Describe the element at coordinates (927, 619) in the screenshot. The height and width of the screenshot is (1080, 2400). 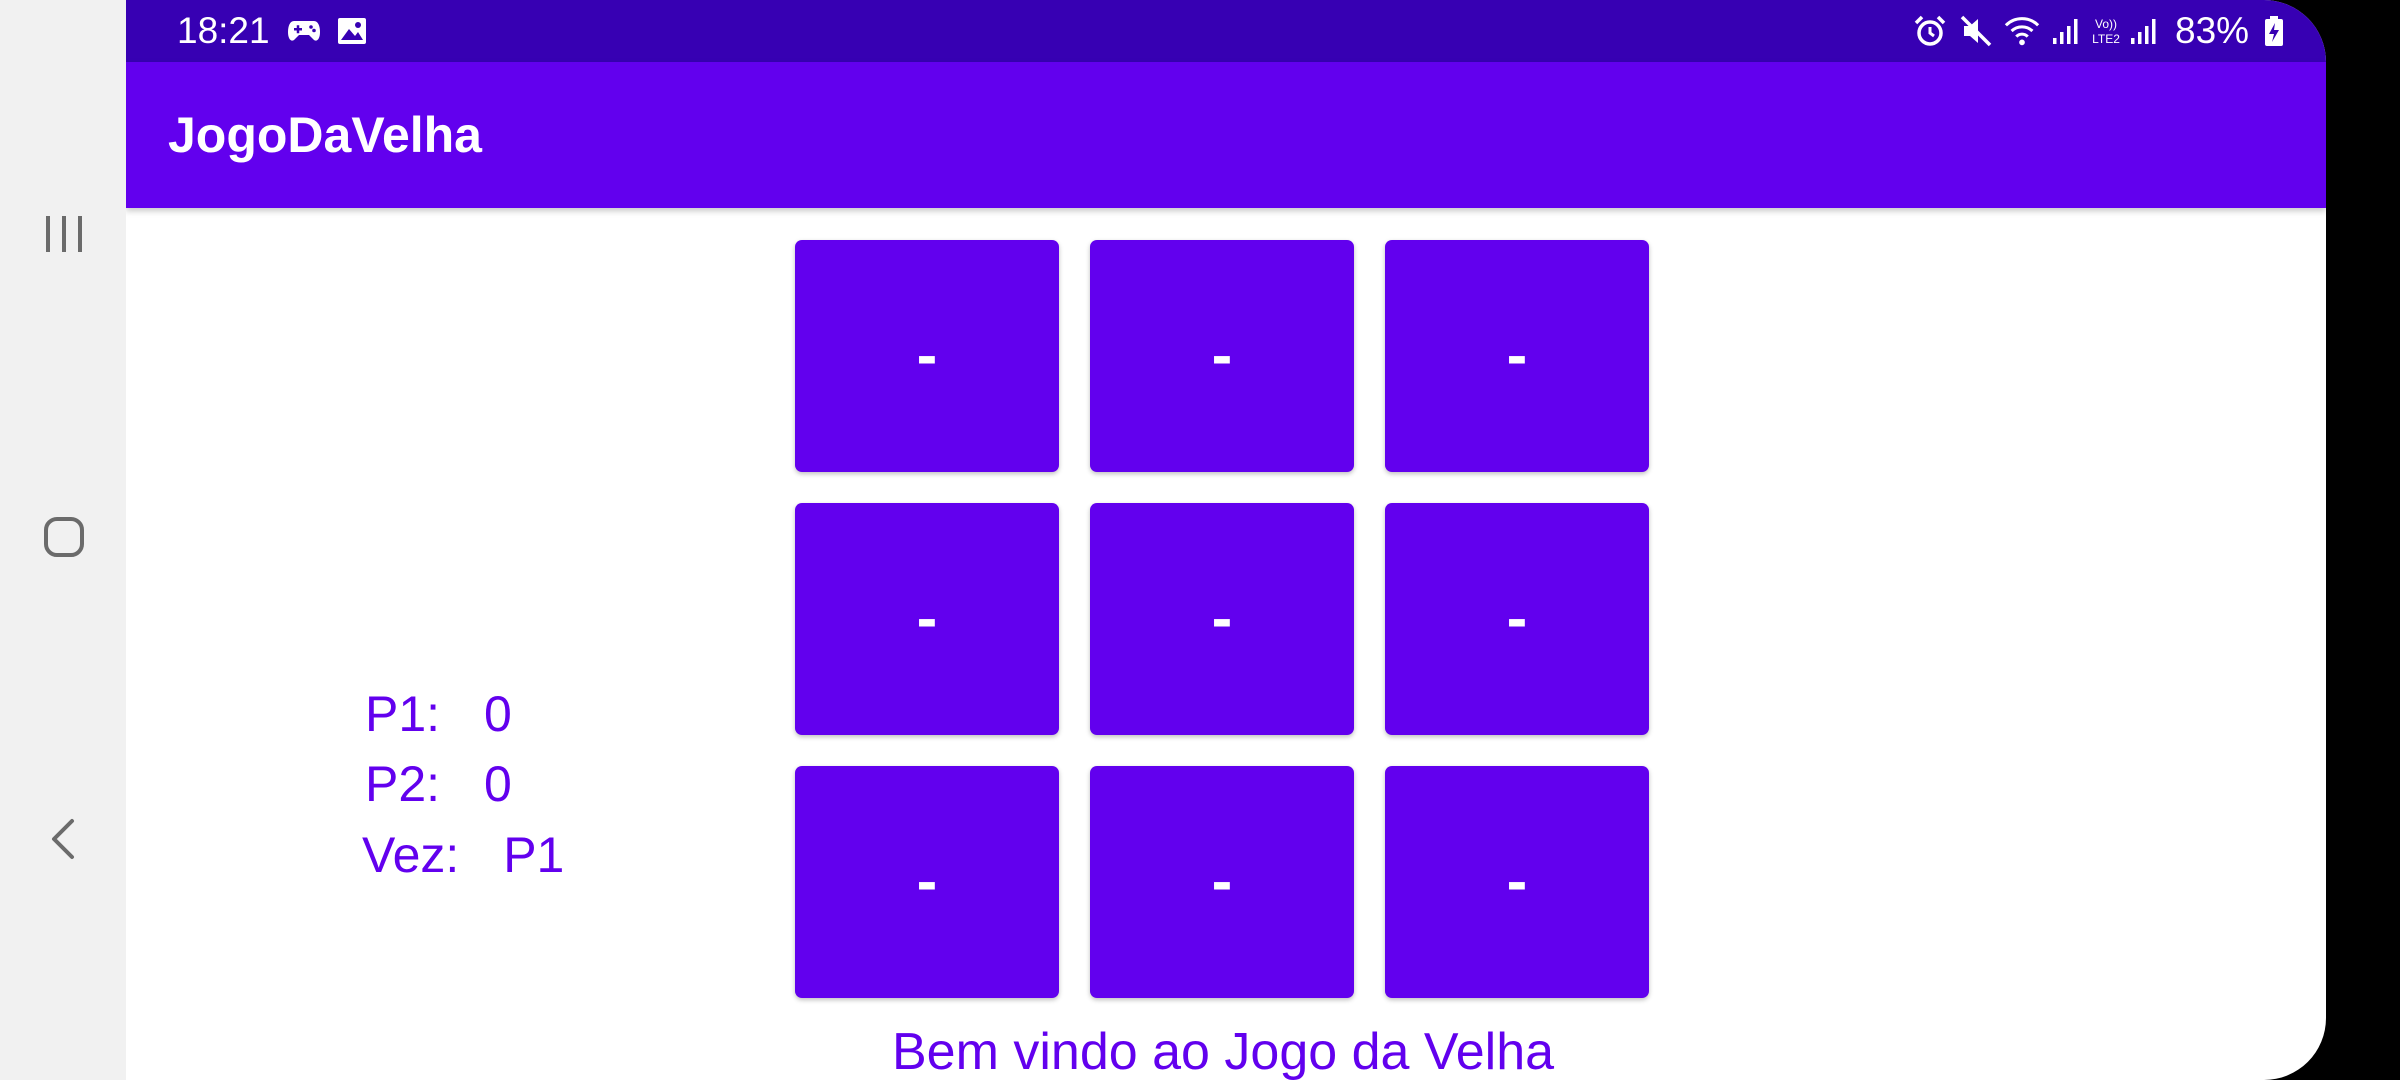
I see `board-cell-4: -` at that location.